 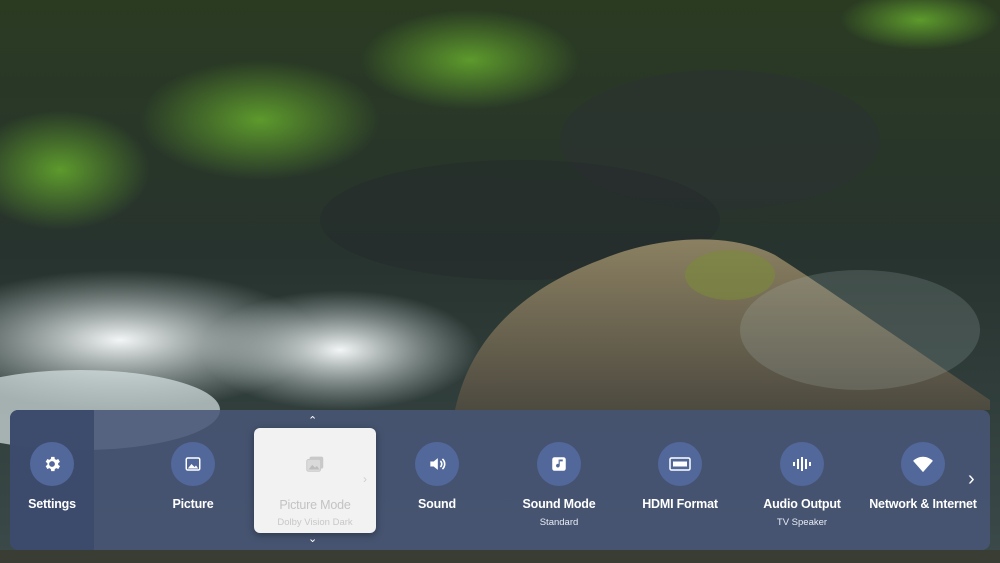 What do you see at coordinates (52, 504) in the screenshot?
I see `settings-label: Settings` at bounding box center [52, 504].